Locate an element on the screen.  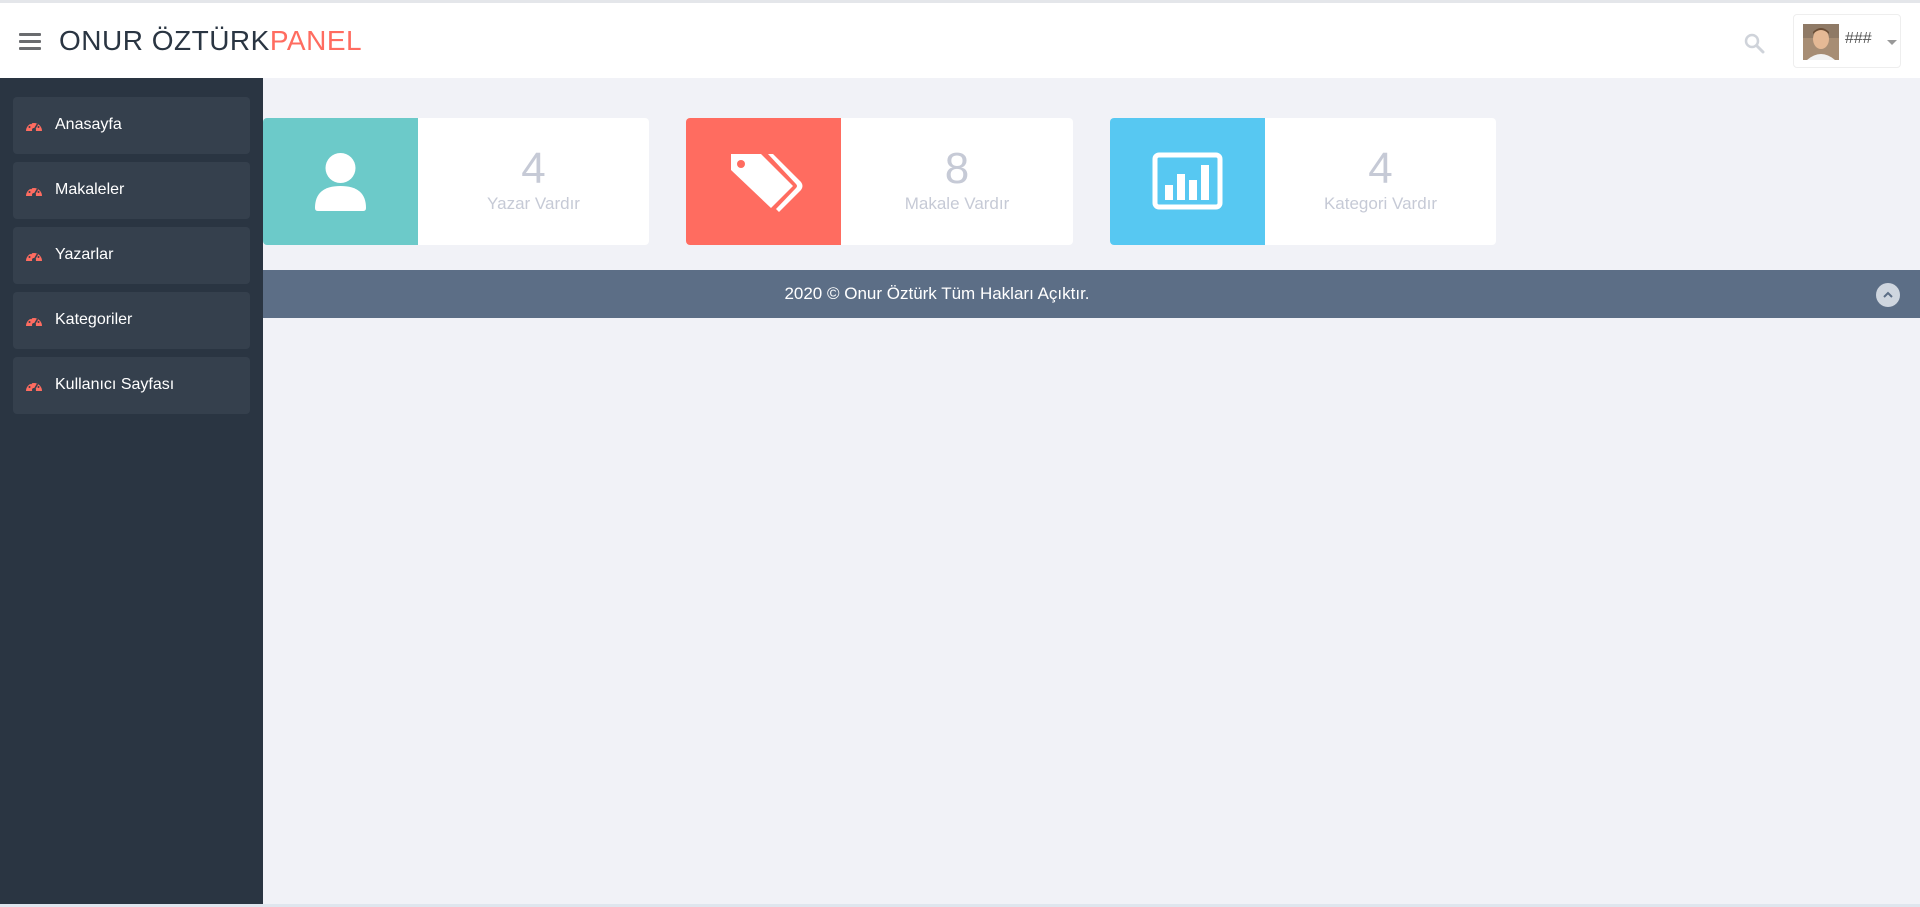
chevron-up-icon is located at coordinates (1888, 294).